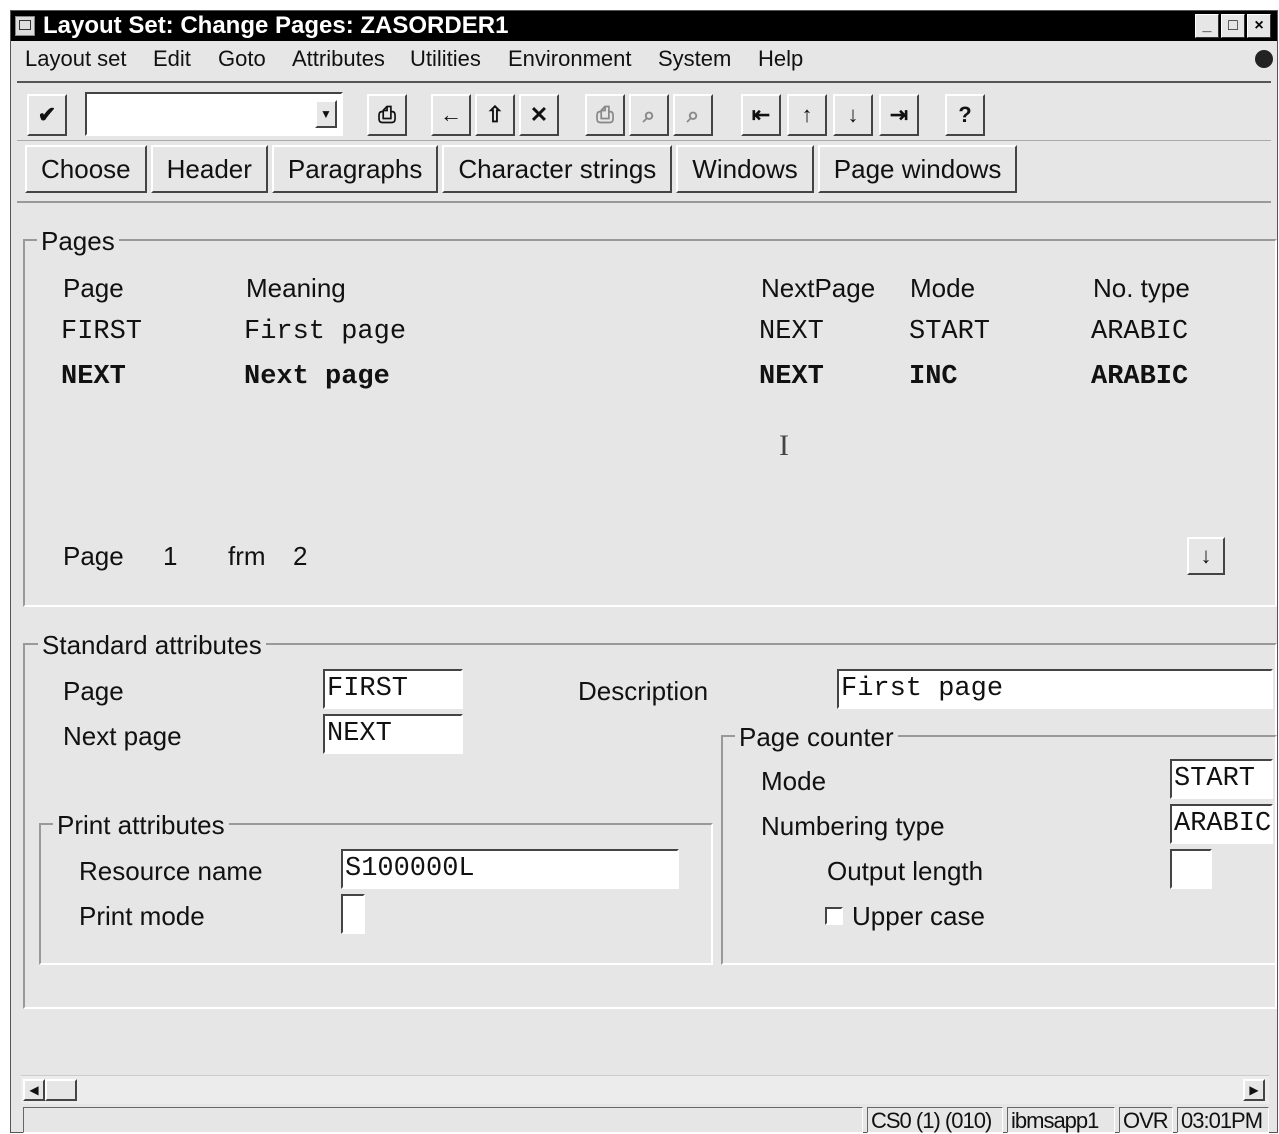 This screenshot has width=1279, height=1134. I want to click on sap-app-icon, so click(25, 26).